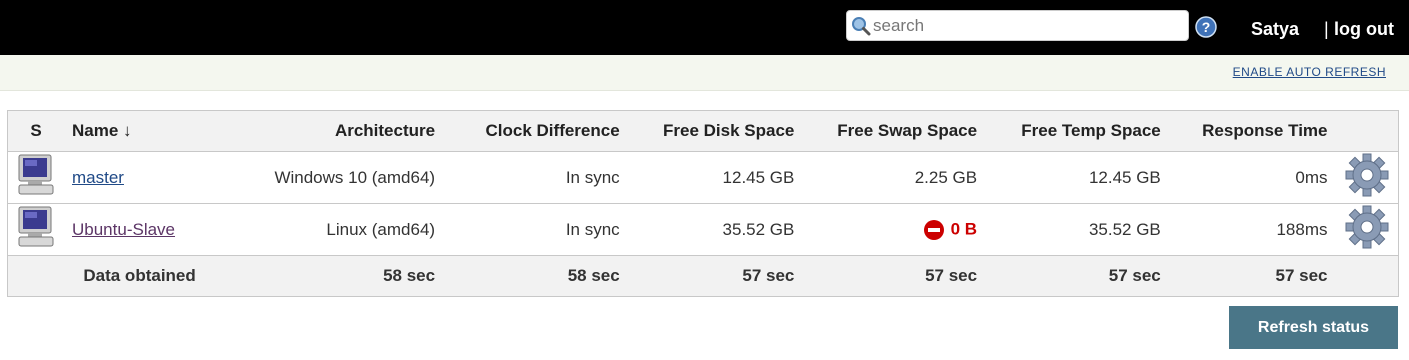  What do you see at coordinates (861, 26) in the screenshot?
I see `search-icon` at bounding box center [861, 26].